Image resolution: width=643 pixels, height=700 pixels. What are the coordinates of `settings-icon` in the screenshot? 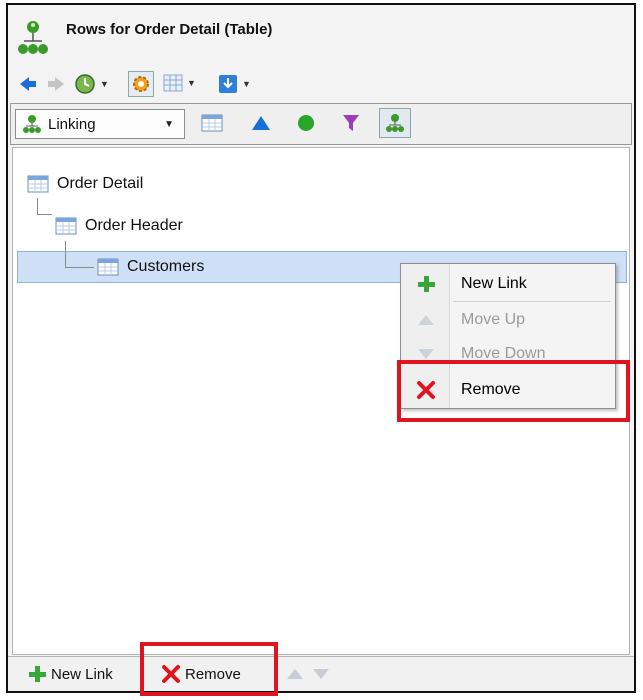 It's located at (141, 84).